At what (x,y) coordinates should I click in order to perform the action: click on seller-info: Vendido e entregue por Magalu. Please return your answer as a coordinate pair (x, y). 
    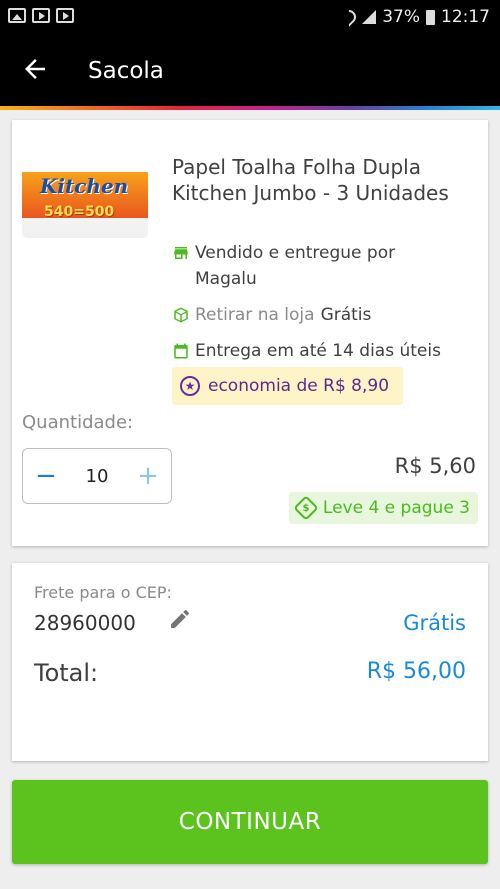
    Looking at the image, I should click on (312, 266).